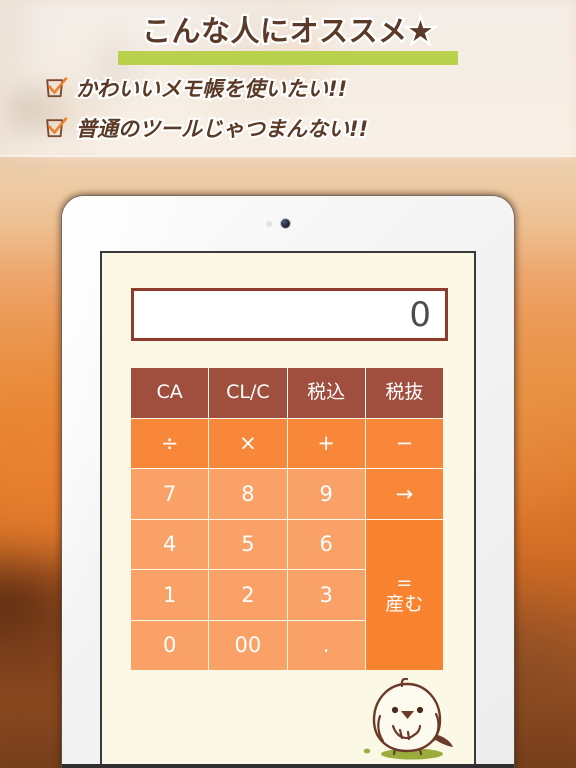 Image resolution: width=576 pixels, height=768 pixels. What do you see at coordinates (420, 314) in the screenshot?
I see `calculator-display-value: 0` at bounding box center [420, 314].